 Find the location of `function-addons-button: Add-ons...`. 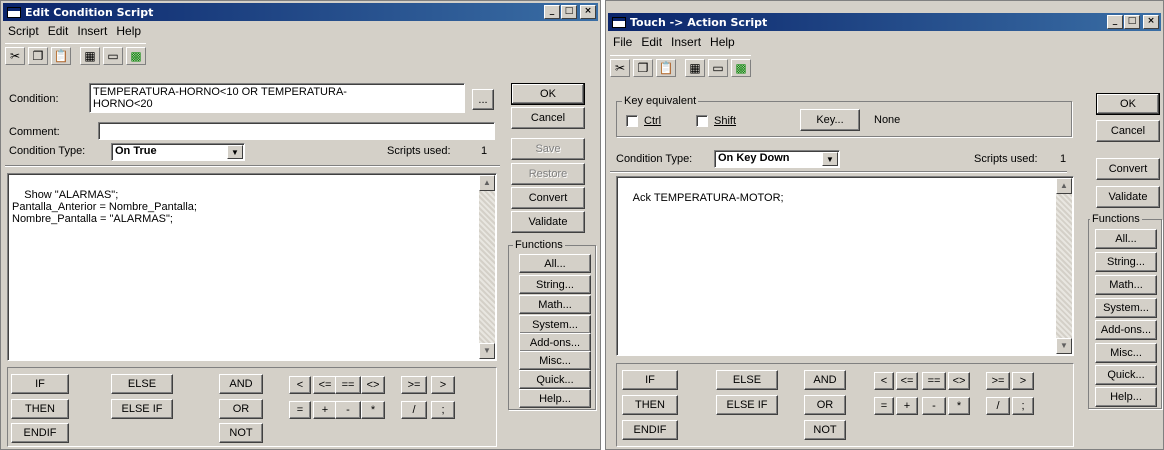

function-addons-button: Add-ons... is located at coordinates (555, 342).